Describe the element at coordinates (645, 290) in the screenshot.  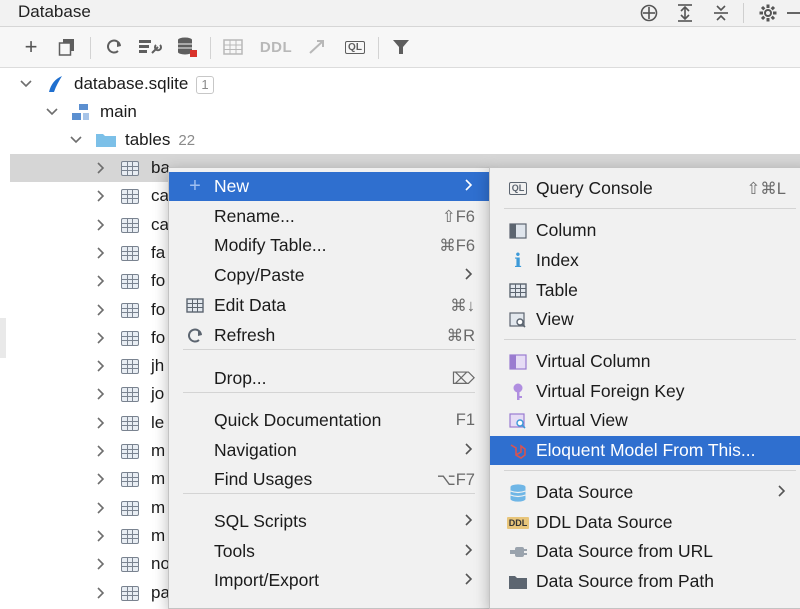
I see `submenu-item-table: Table` at that location.